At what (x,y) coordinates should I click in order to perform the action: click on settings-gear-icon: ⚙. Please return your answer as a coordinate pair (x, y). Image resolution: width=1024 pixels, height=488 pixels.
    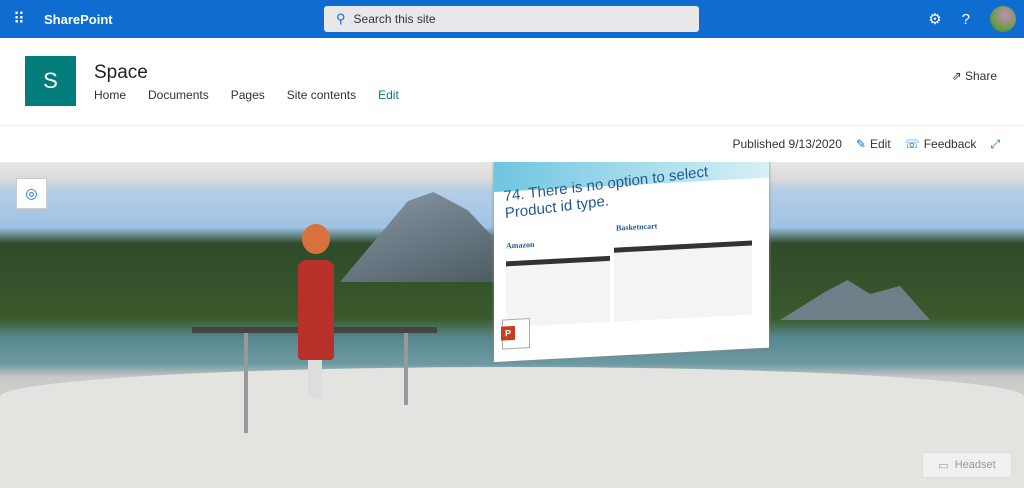
    Looking at the image, I should click on (934, 19).